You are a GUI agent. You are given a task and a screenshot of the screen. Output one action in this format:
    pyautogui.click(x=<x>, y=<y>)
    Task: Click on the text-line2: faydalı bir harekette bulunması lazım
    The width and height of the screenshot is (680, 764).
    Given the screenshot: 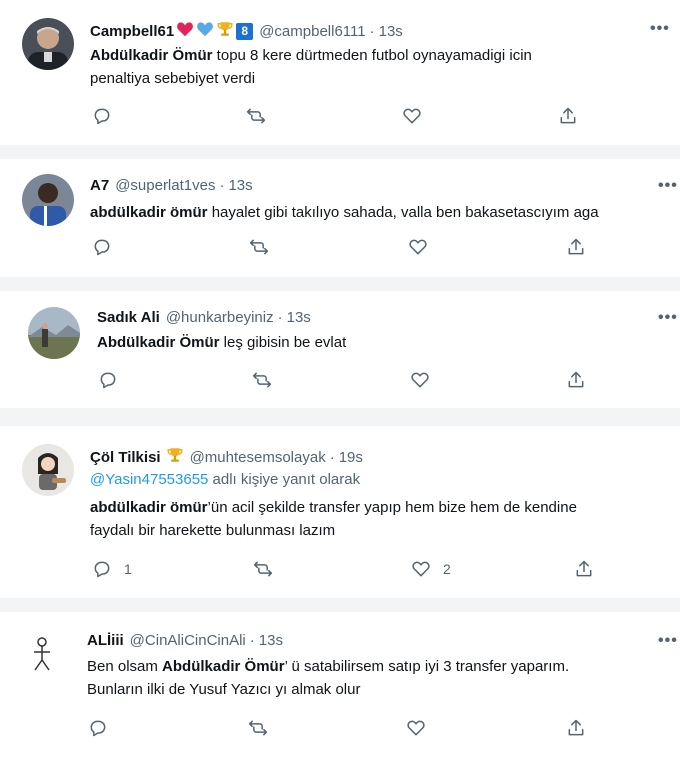 What is the action you would take?
    pyautogui.click(x=213, y=530)
    